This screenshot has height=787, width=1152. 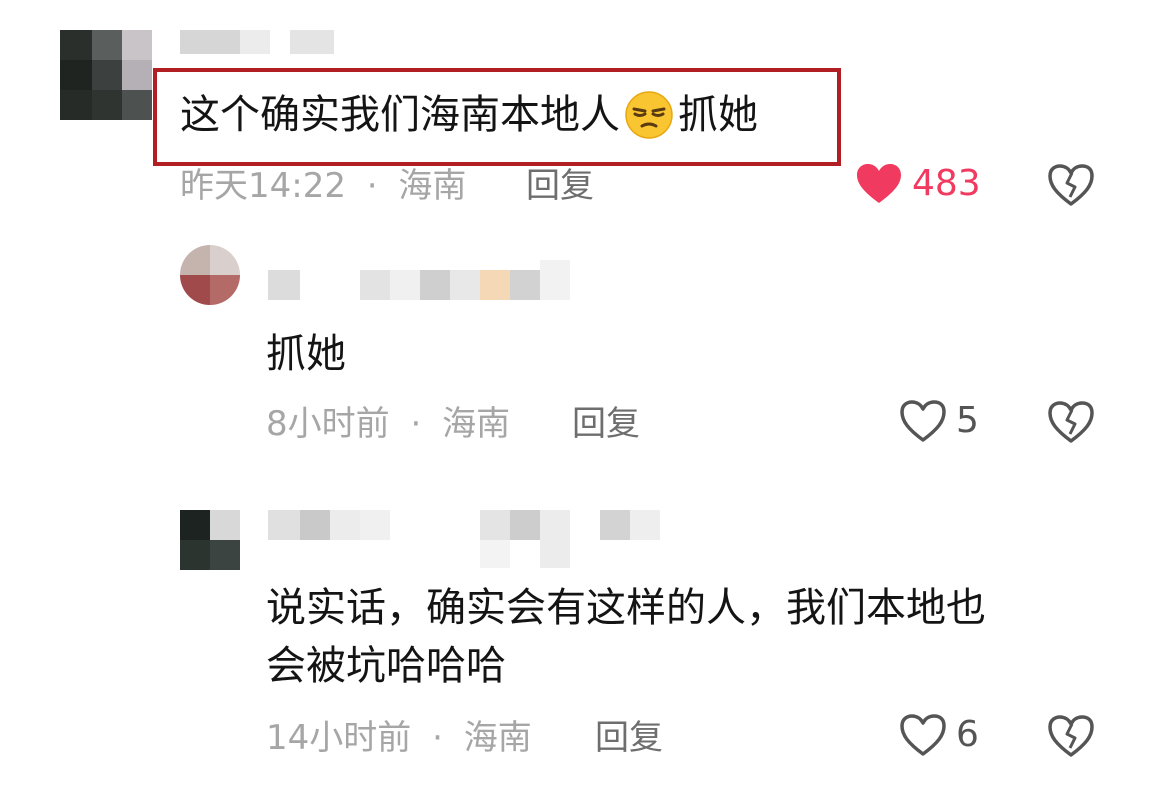 I want to click on like-button: 6, so click(x=939, y=735).